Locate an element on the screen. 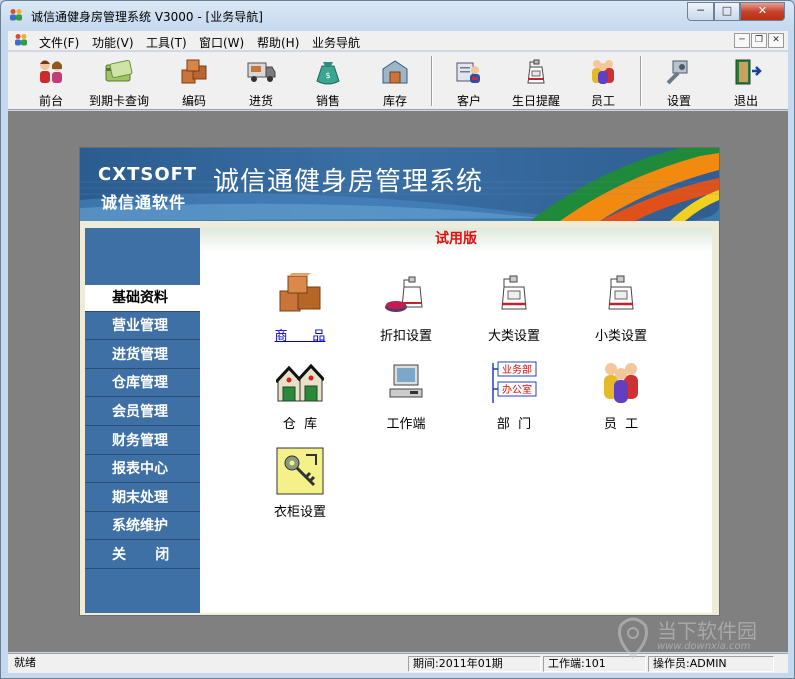 The width and height of the screenshot is (795, 679). sidebar-item-period-end: 期末处理 is located at coordinates (142, 498).